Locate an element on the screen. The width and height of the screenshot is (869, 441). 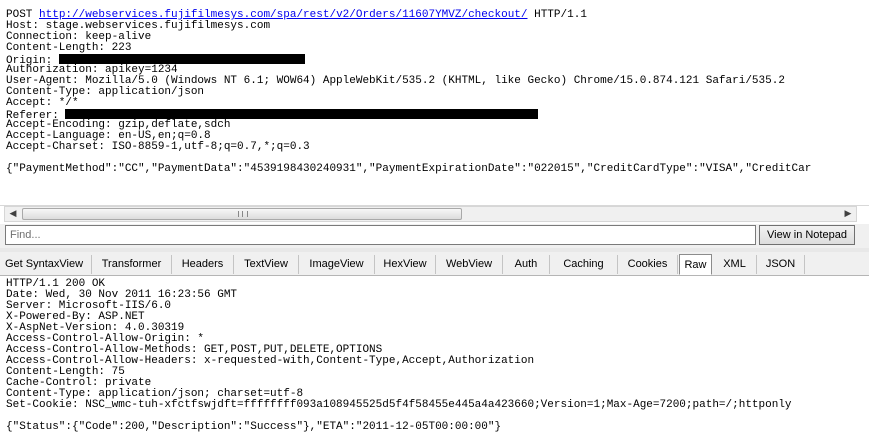
request-horizontal-scrollbar: ◀ ▶ is located at coordinates (430, 214).